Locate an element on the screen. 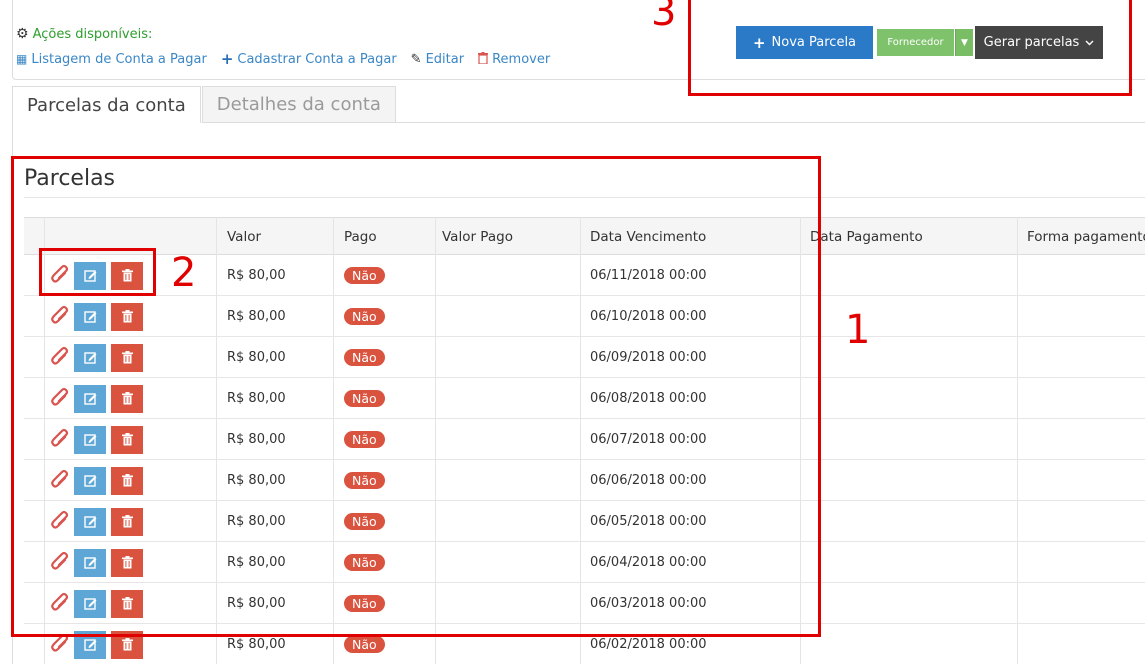 This screenshot has width=1145, height=664. editar-link-label: Editar is located at coordinates (445, 59).